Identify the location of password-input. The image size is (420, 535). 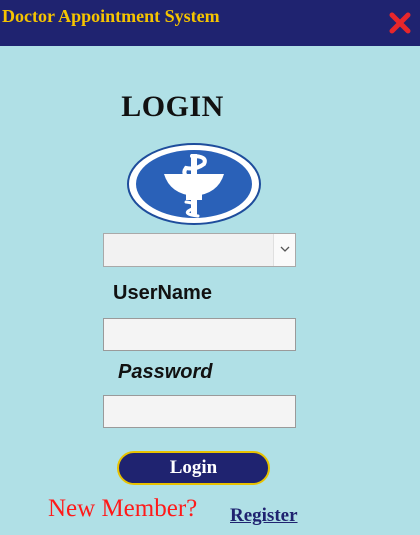
(199, 411).